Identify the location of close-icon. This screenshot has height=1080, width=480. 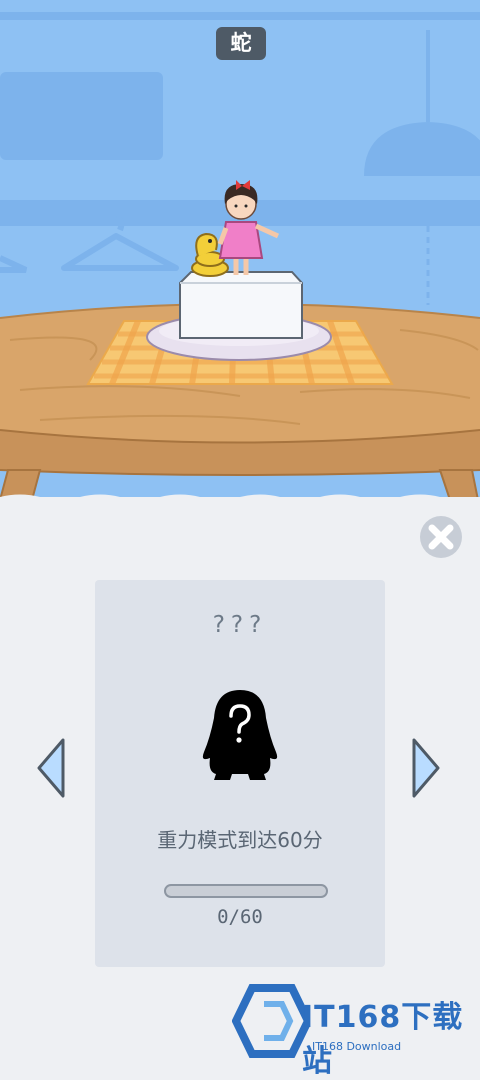
(441, 537).